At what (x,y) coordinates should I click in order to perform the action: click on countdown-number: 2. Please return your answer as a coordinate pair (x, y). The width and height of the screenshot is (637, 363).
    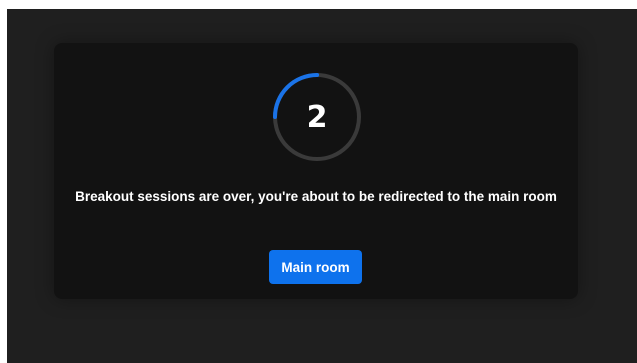
    Looking at the image, I should click on (317, 117).